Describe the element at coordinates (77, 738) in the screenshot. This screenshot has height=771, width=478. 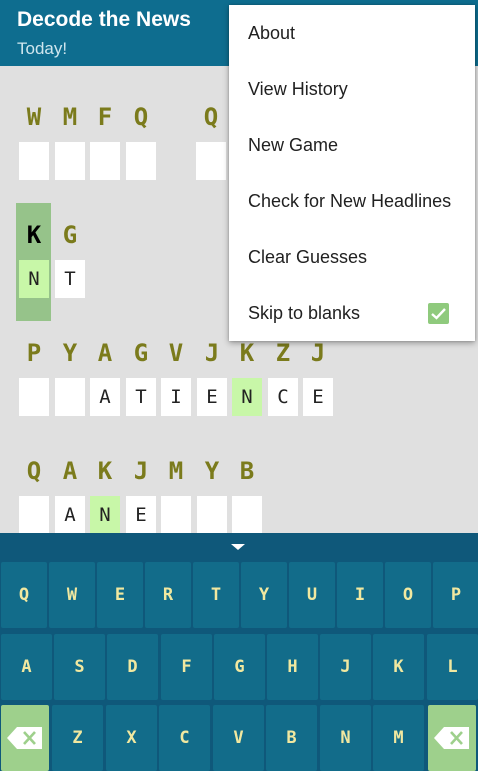
I see `key-z: Z` at that location.